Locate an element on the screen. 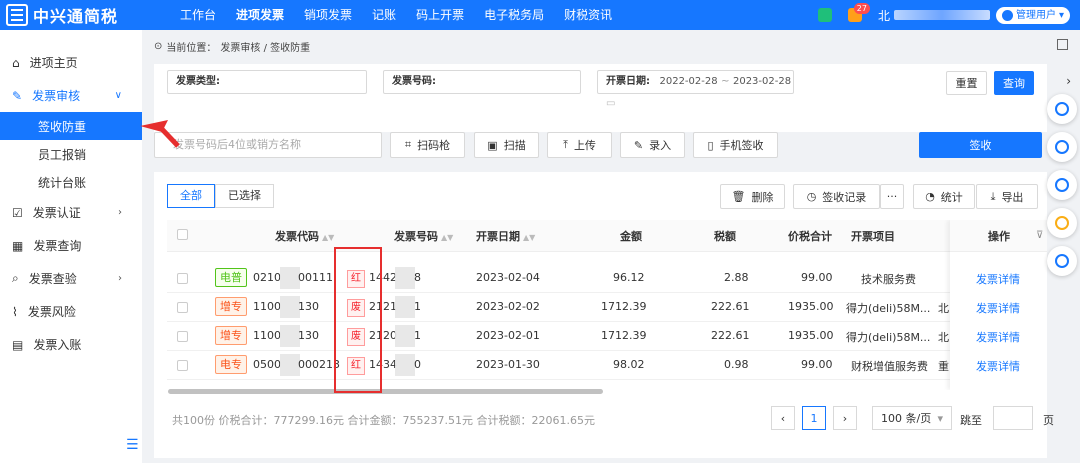  chevron-left-icon: ‹ is located at coordinates (783, 418).